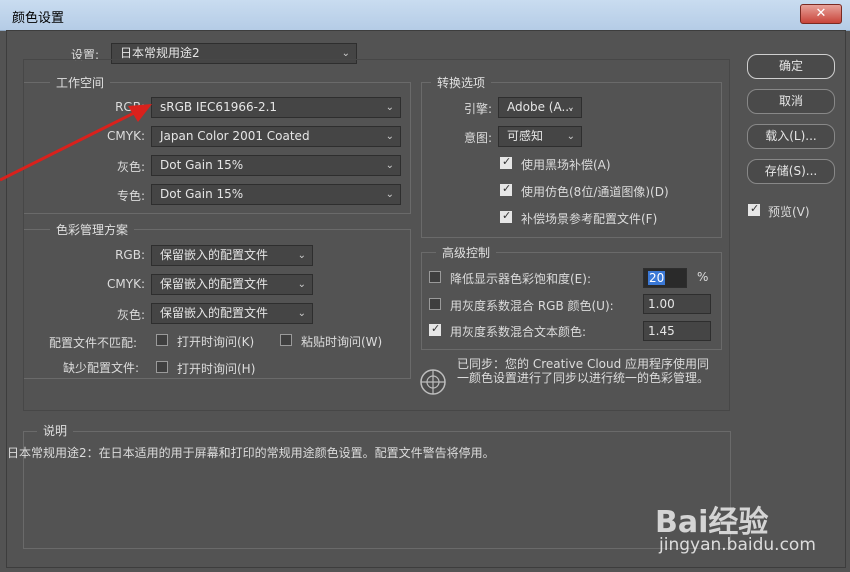 The width and height of the screenshot is (850, 572). Describe the element at coordinates (425, 15) in the screenshot. I see `title-bar: 颜色设置 ✕` at that location.